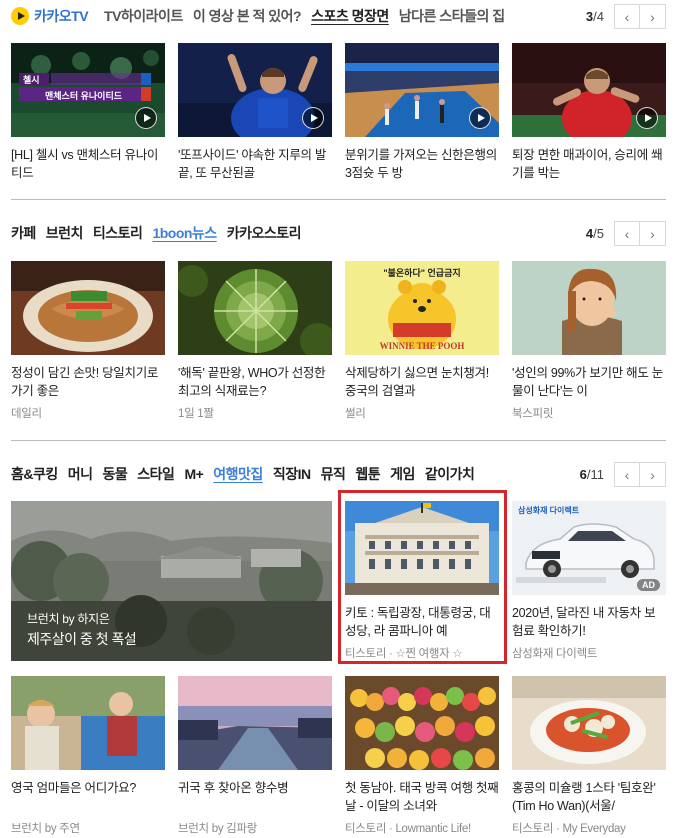 The width and height of the screenshot is (687, 838). Describe the element at coordinates (333, 474) in the screenshot. I see `tab-music: 뮤직` at that location.